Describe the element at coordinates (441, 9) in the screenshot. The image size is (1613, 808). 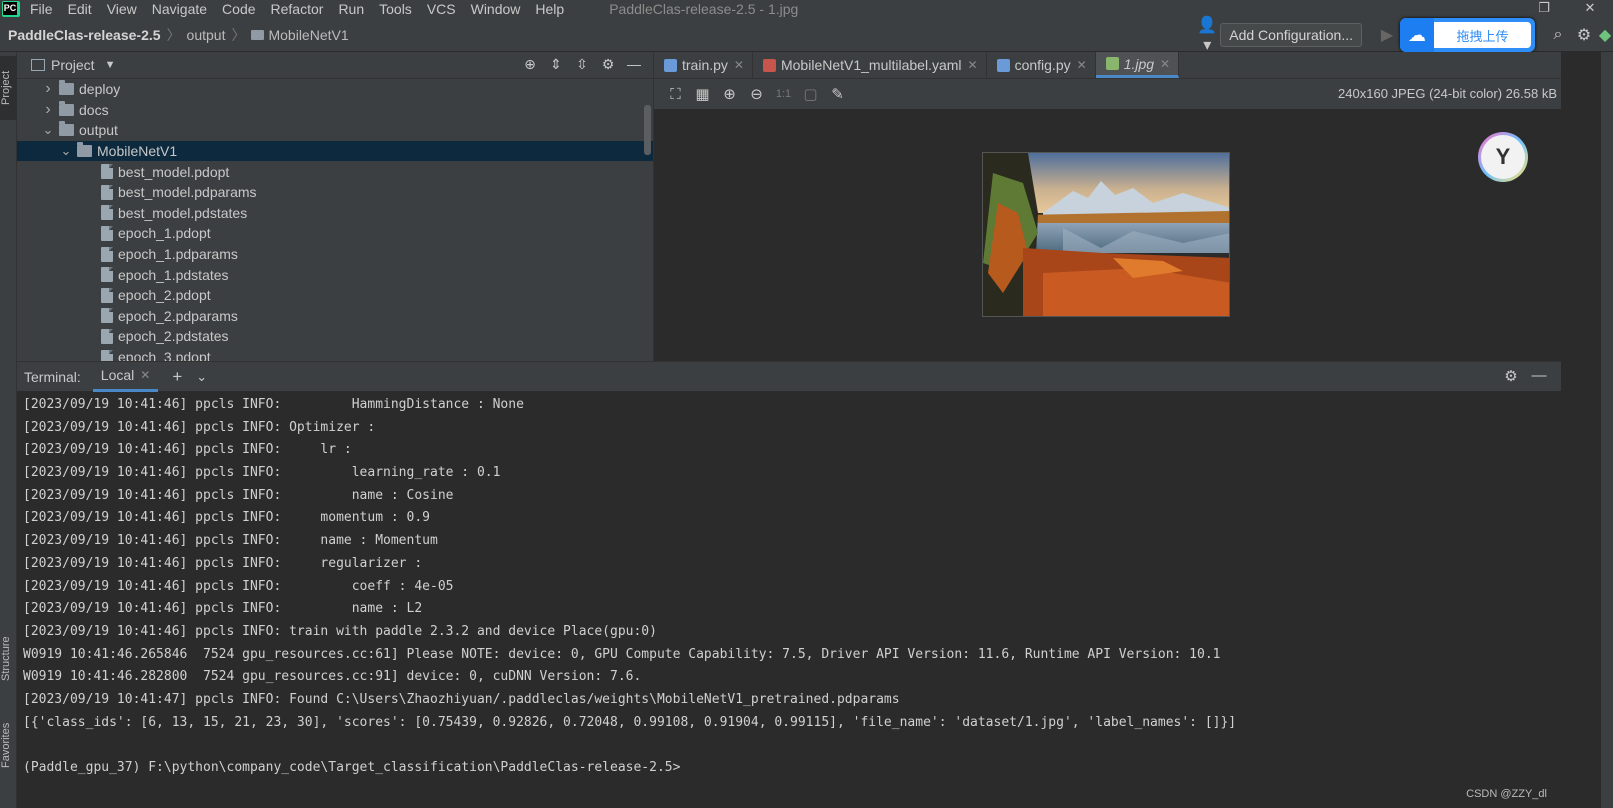
I see `menu-vcs: VCS` at that location.